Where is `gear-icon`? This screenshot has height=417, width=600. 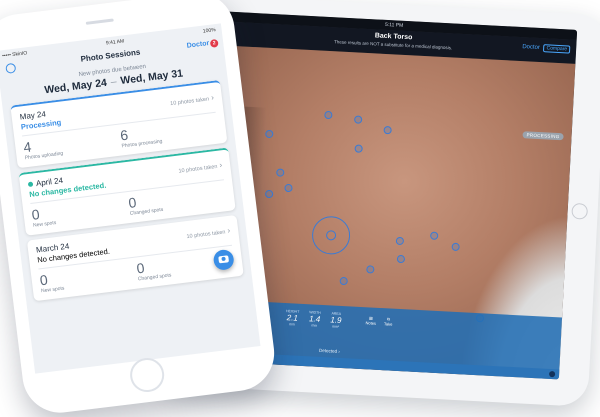 gear-icon is located at coordinates (11, 68).